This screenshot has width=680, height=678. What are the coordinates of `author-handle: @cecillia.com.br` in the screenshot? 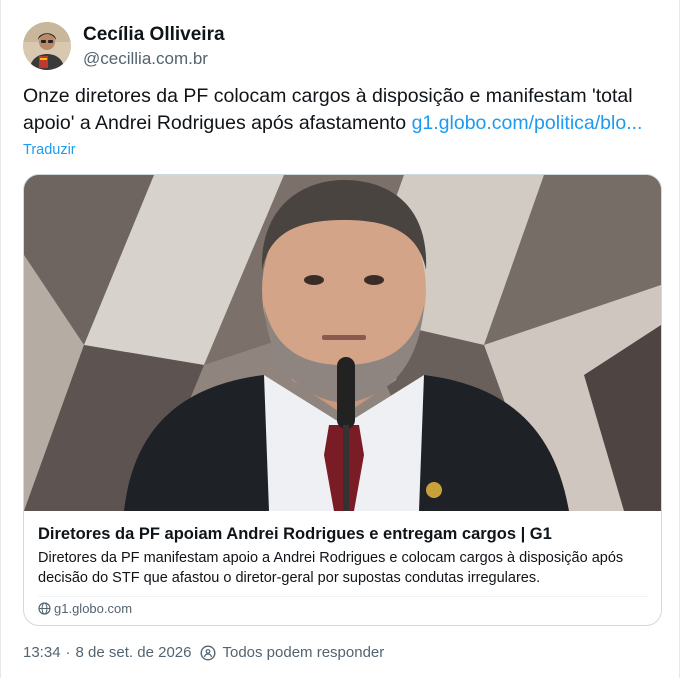 It's located at (154, 59).